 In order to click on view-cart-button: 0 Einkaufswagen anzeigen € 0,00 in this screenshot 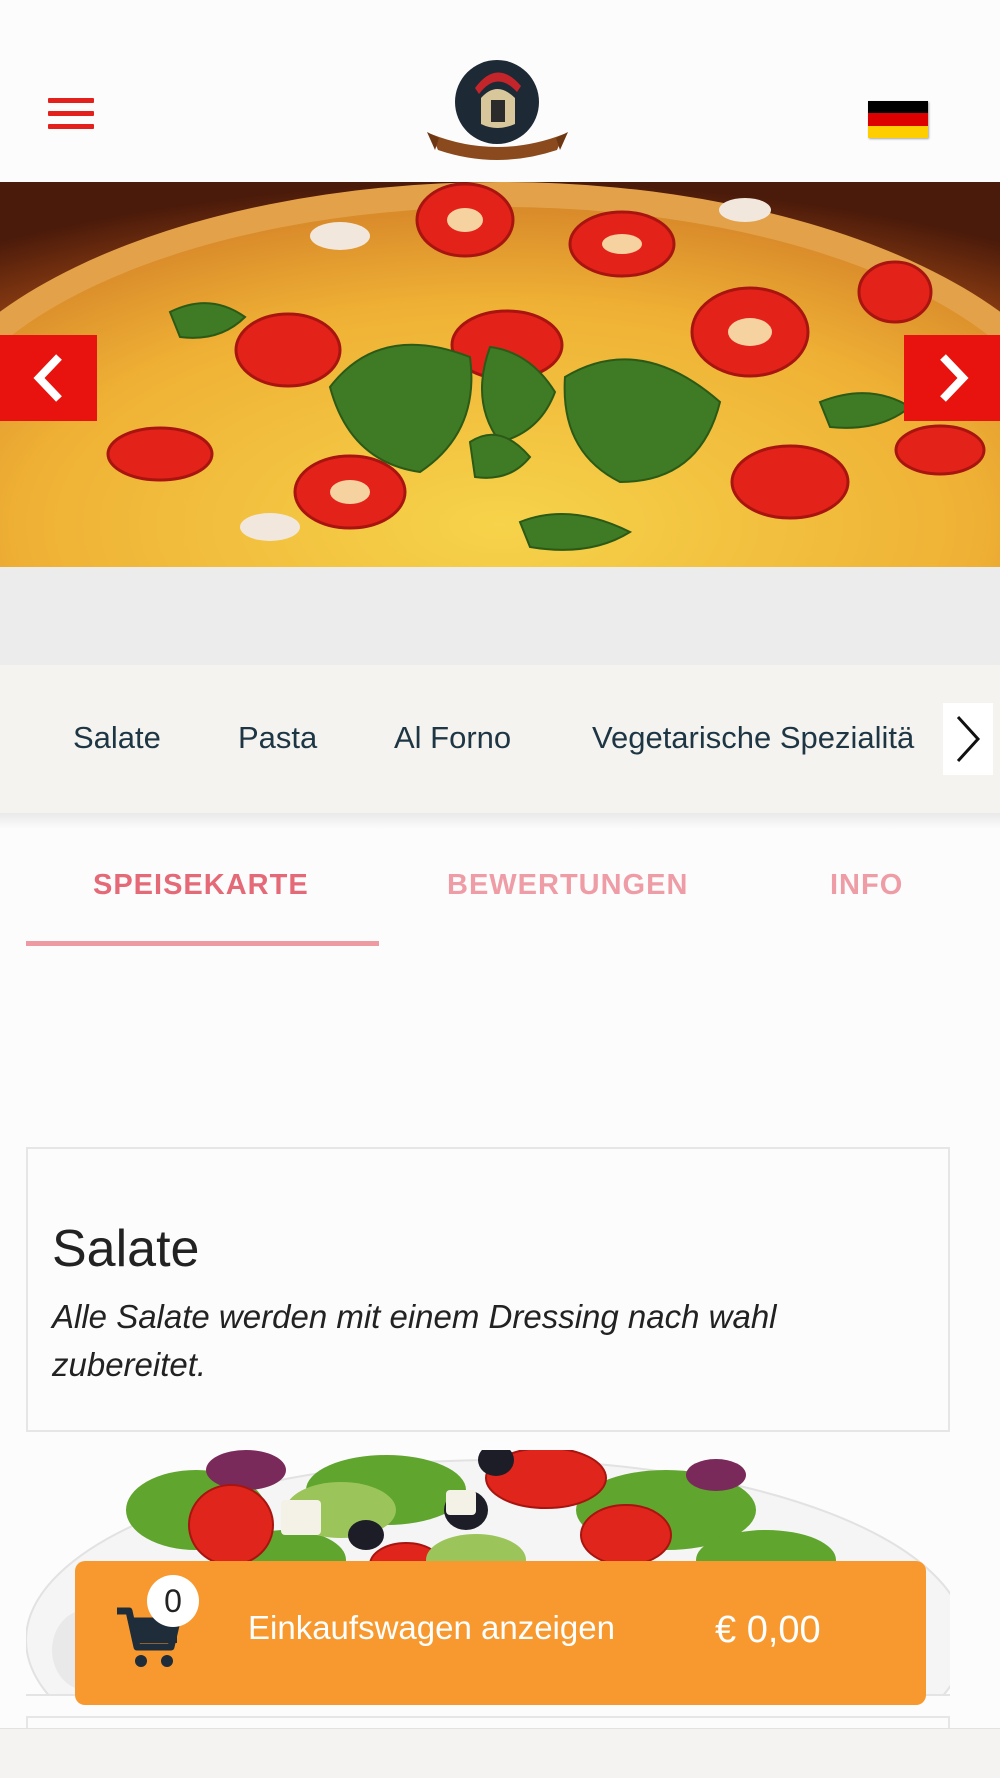, I will do `click(500, 1633)`.